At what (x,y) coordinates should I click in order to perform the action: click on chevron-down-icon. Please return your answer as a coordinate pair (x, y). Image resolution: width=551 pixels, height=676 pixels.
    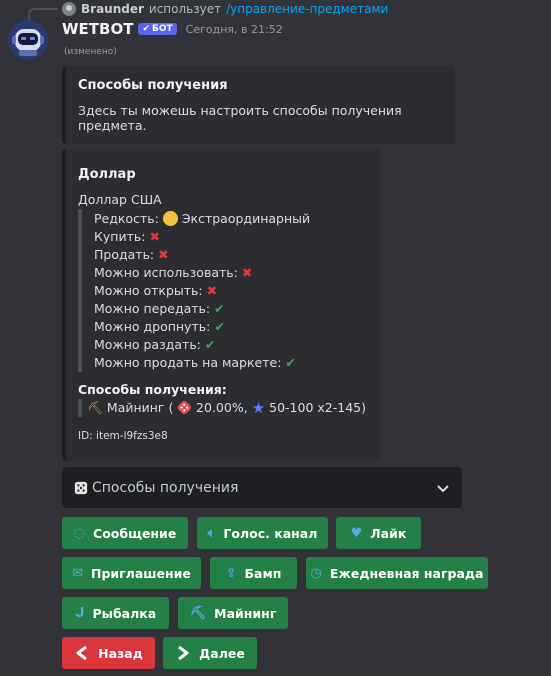
    Looking at the image, I should click on (443, 488).